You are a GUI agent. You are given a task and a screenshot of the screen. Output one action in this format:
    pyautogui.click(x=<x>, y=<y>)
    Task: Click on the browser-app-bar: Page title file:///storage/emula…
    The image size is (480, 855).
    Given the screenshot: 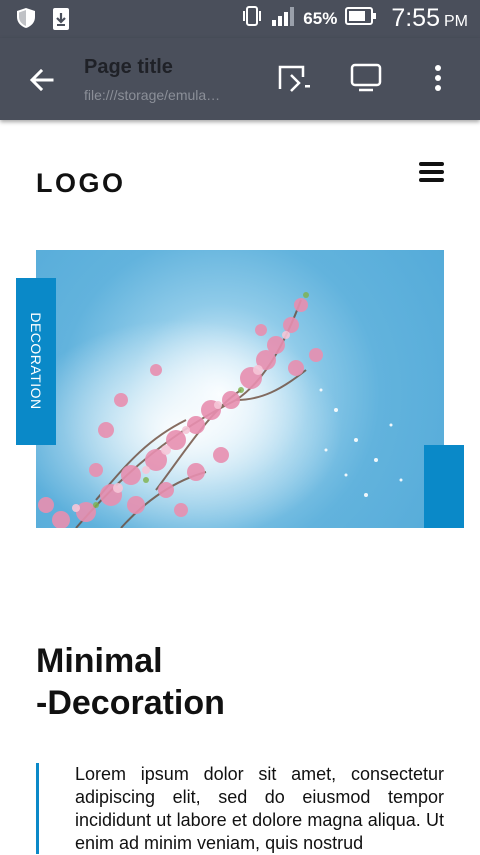 What is the action you would take?
    pyautogui.click(x=240, y=79)
    